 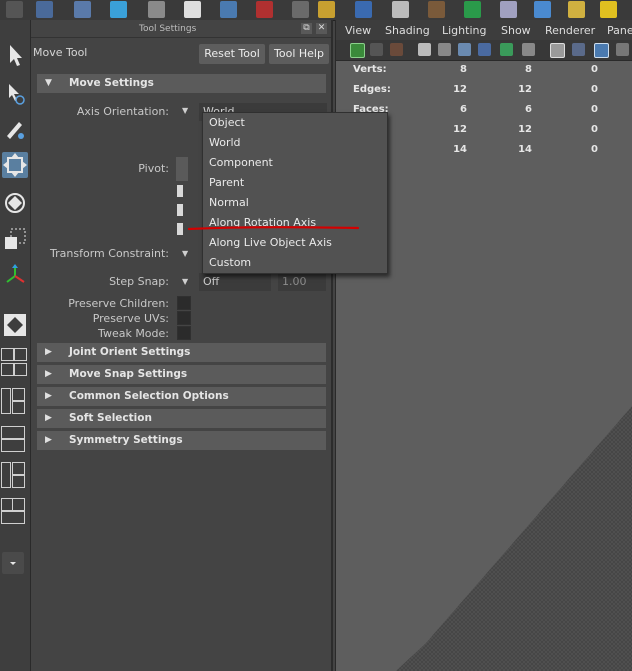 I want to click on lasso-tool-icon, so click(x=15, y=93).